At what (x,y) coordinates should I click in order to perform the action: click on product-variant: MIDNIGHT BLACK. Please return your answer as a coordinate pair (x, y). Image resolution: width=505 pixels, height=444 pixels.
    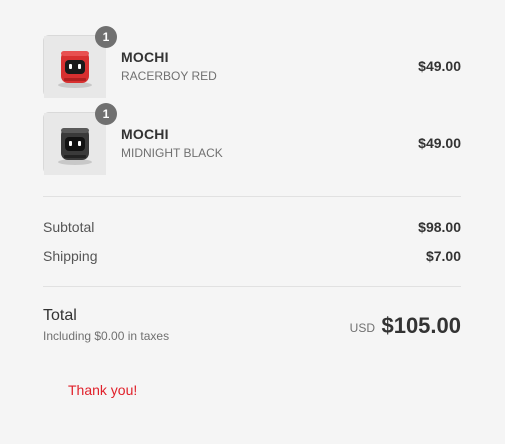
    Looking at the image, I should click on (172, 153).